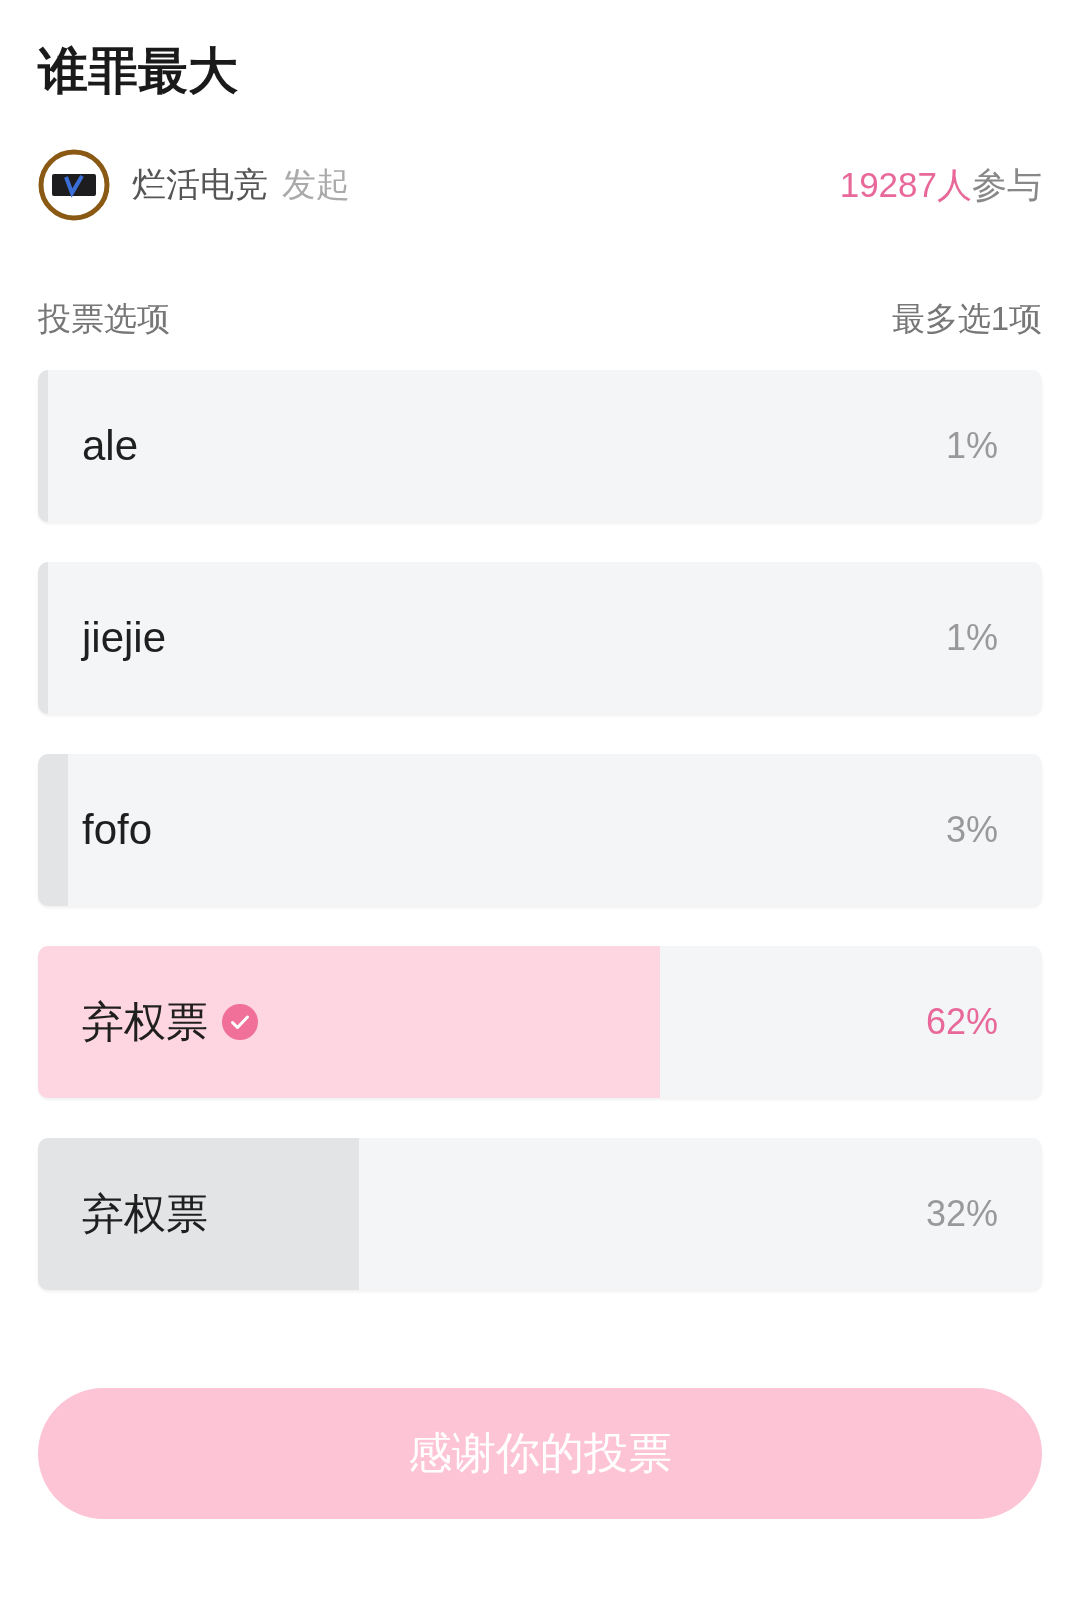  I want to click on check-icon, so click(240, 1022).